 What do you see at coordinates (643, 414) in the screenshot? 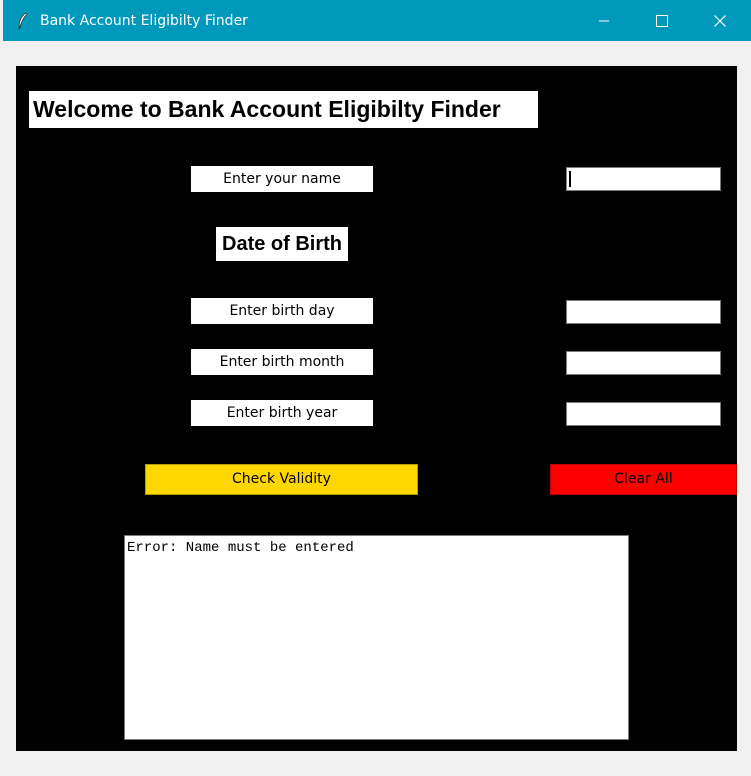
I see `birth-year-input` at bounding box center [643, 414].